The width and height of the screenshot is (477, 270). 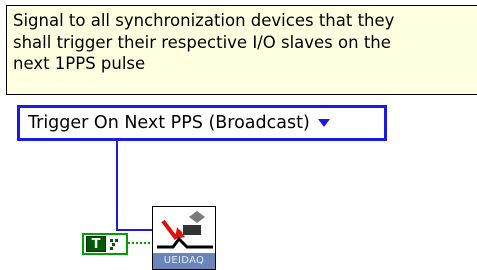 What do you see at coordinates (184, 261) in the screenshot?
I see `subvi-banner: UEIDAQ` at bounding box center [184, 261].